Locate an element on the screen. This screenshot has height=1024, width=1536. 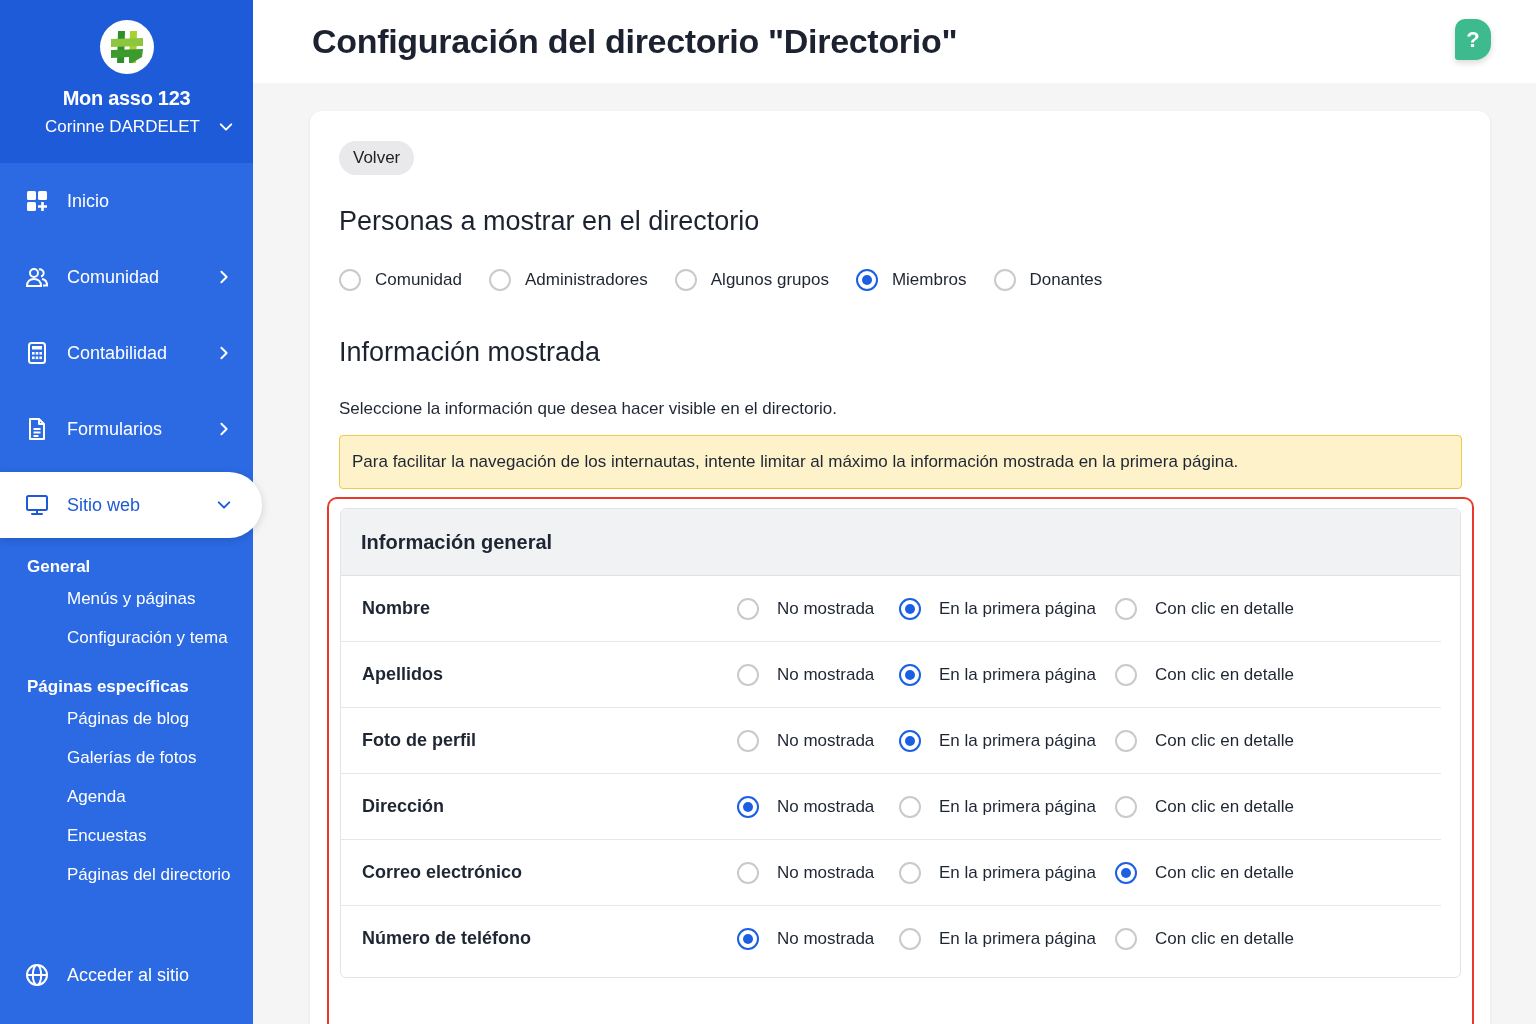
description-text: Seleccione la información que desea hacer visible en el directorio. is located at coordinates (588, 409).